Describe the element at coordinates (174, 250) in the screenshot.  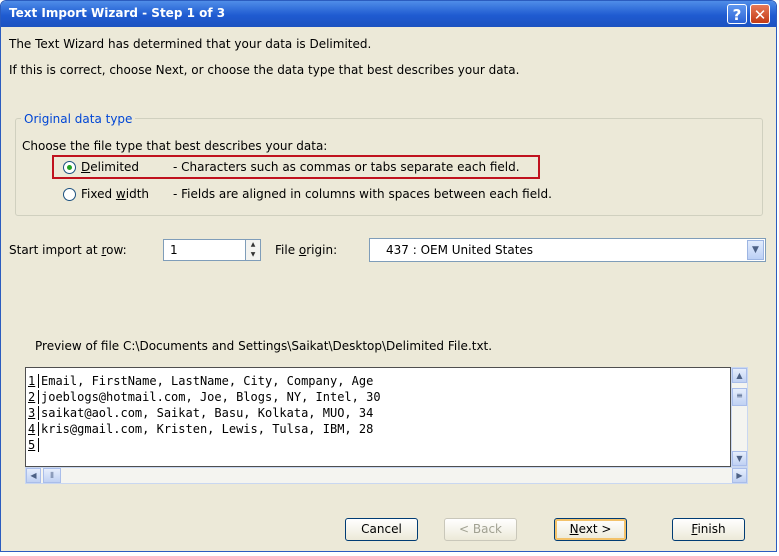
I see `start-row-value: 1` at that location.